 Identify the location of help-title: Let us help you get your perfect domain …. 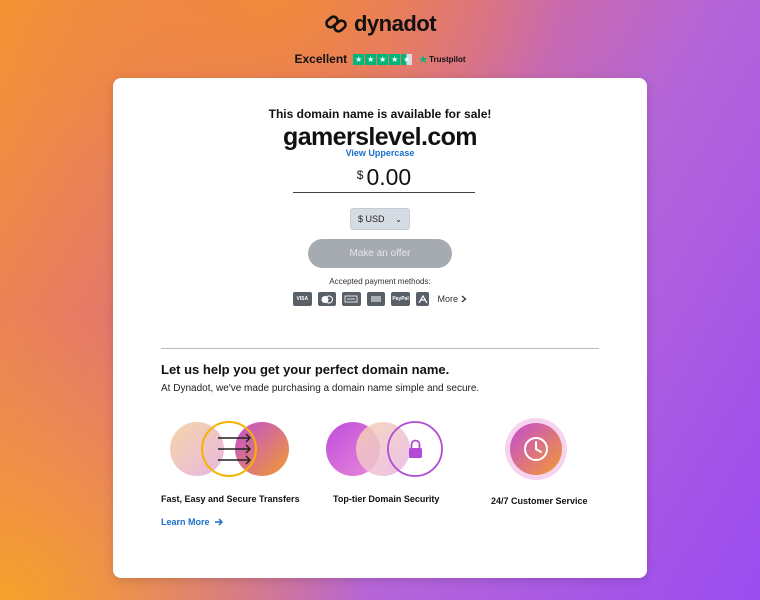
(305, 369).